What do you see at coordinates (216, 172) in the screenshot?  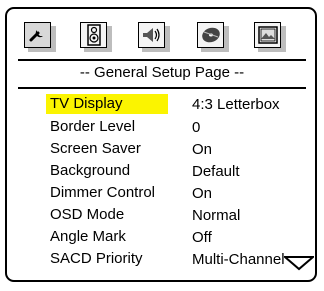 I see `setting-value-background: Default` at bounding box center [216, 172].